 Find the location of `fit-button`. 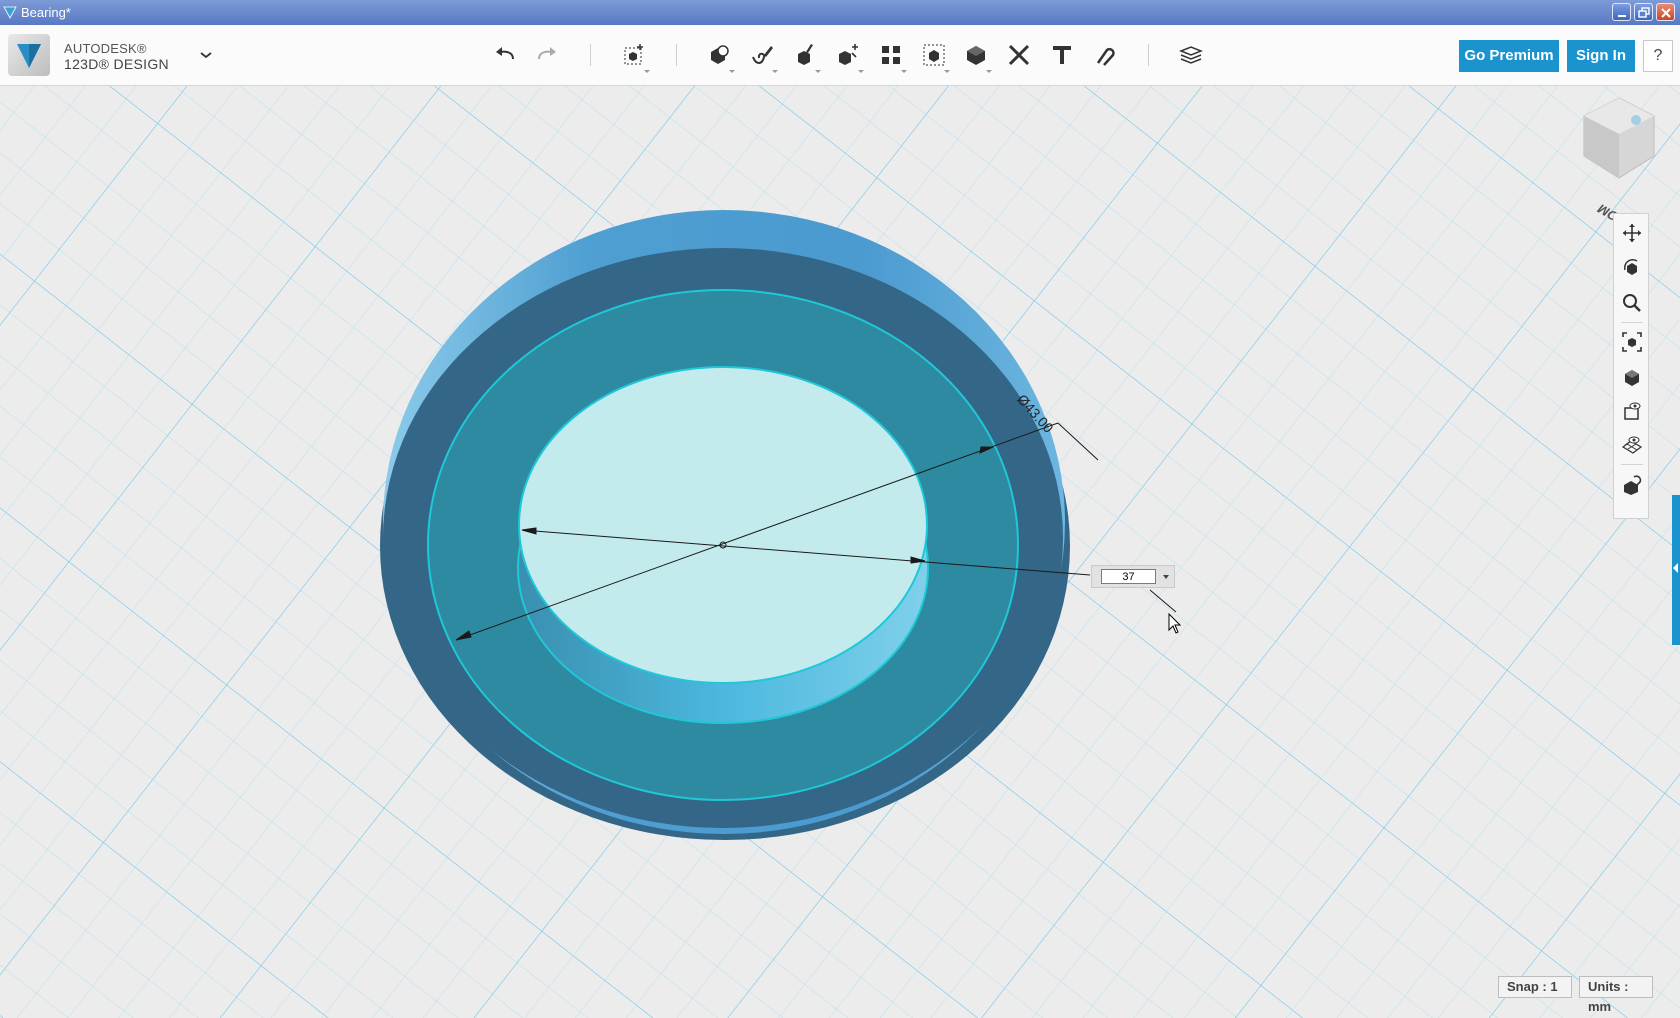

fit-button is located at coordinates (1632, 342).